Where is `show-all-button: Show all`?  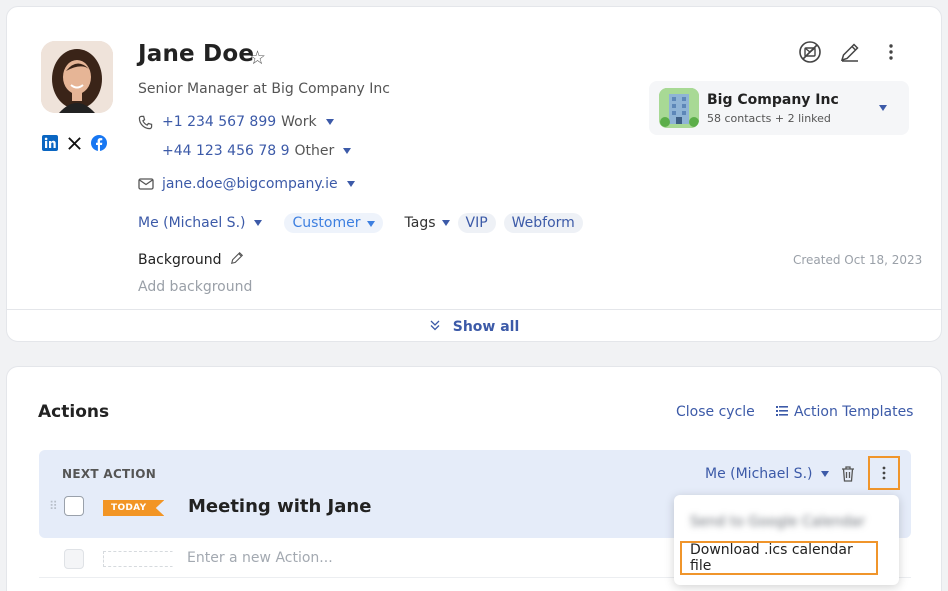 show-all-button: Show all is located at coordinates (474, 326).